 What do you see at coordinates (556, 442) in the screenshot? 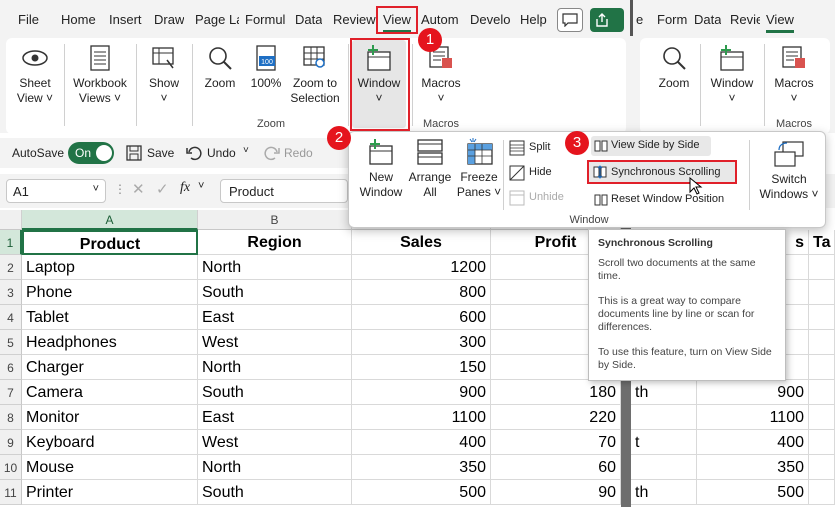
I see `table-cell: 70` at bounding box center [556, 442].